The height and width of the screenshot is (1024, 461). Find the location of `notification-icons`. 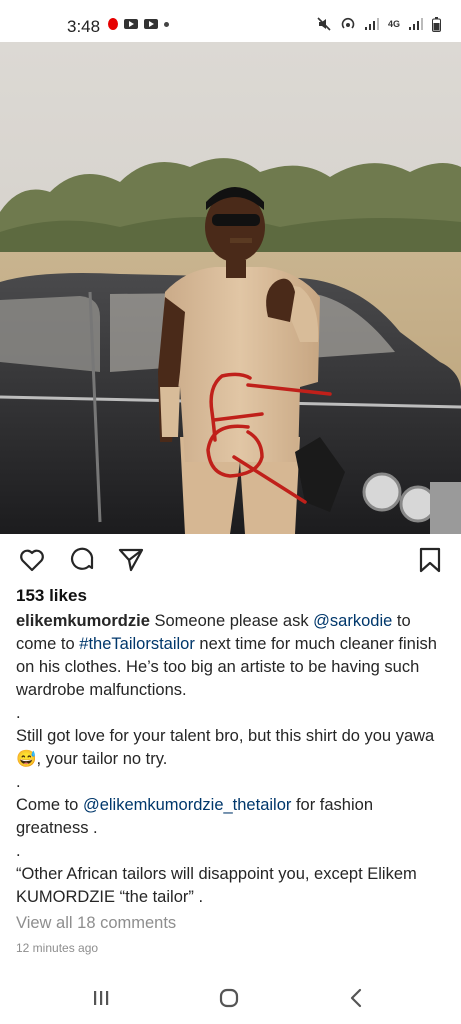

notification-icons is located at coordinates (138, 24).